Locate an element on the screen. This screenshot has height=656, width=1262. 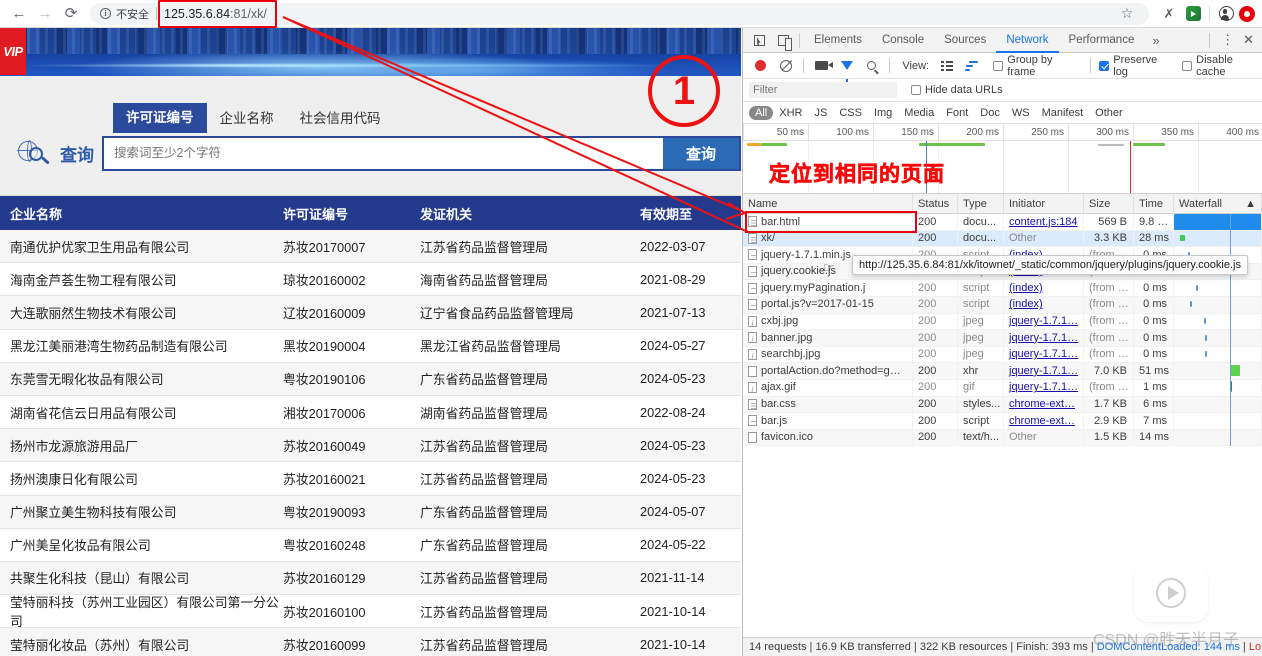
reload-icon: ⟳ is located at coordinates (71, 14).